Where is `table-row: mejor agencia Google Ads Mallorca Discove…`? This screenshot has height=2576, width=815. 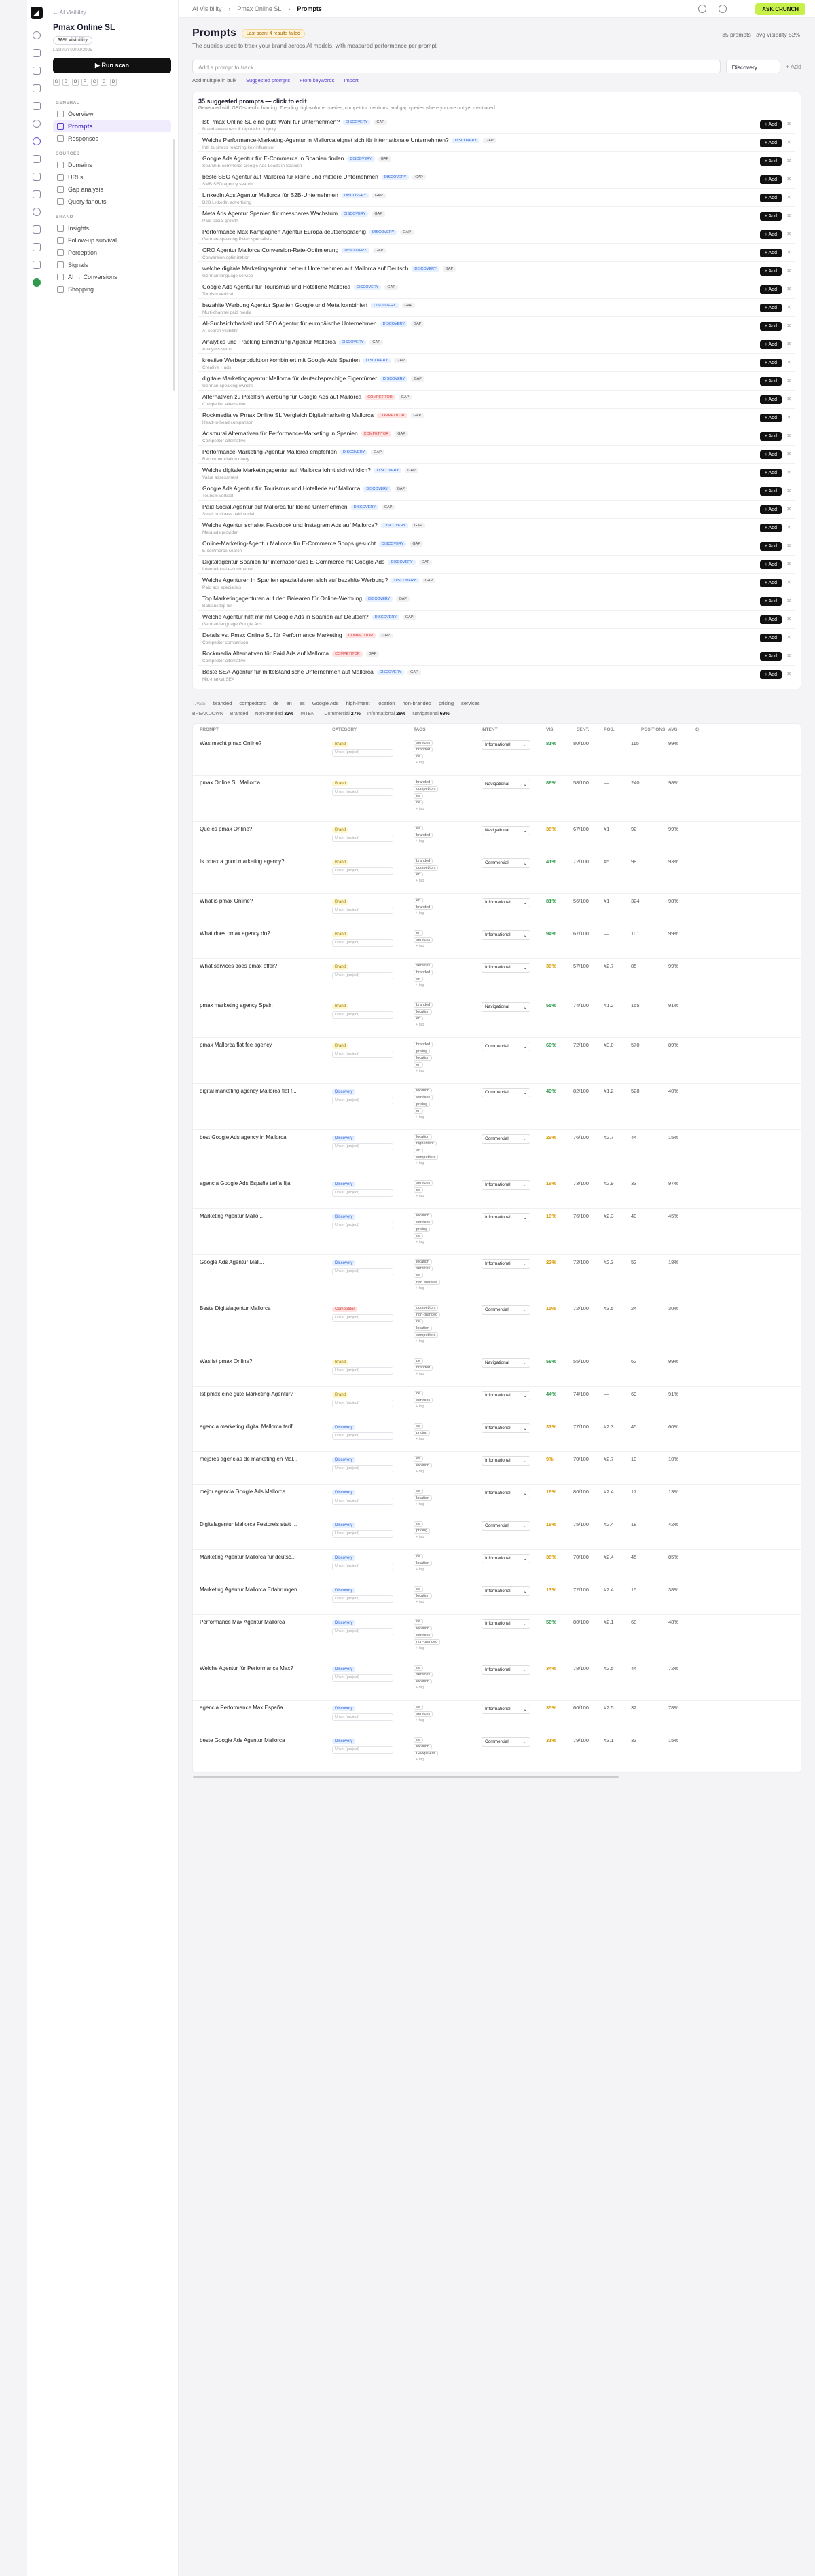
table-row: mejor agencia Google Ads Mallorca Discove… is located at coordinates (497, 1501).